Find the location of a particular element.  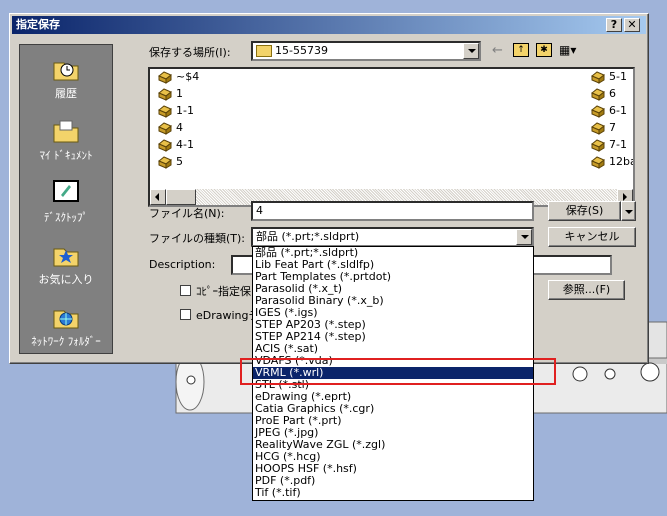

file-item-label: 12ba is located at coordinates (622, 161).